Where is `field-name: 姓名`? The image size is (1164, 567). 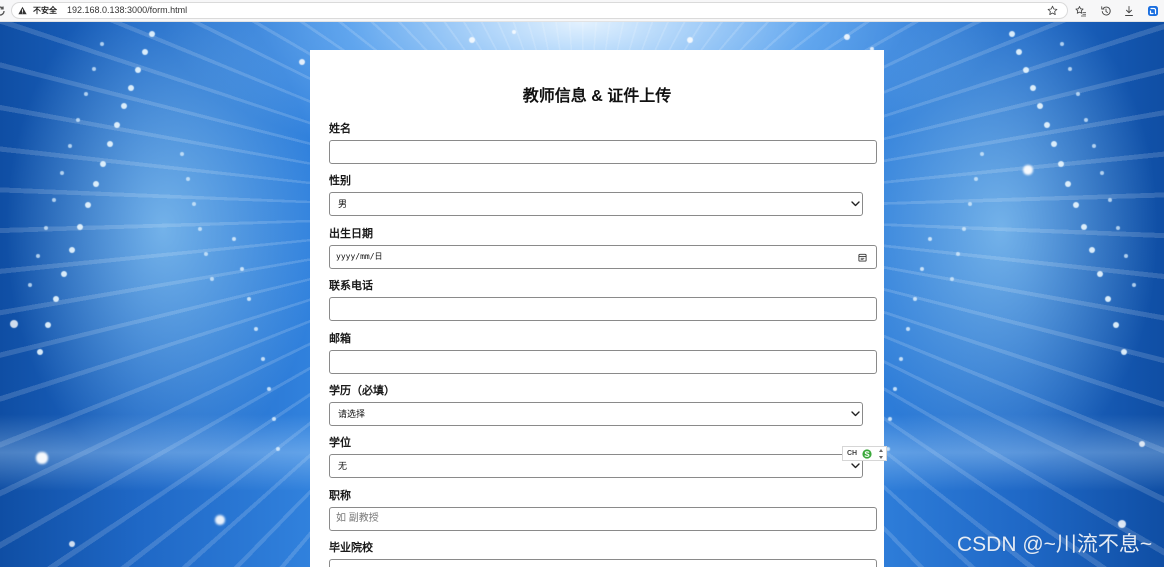
field-name: 姓名 is located at coordinates (603, 149).